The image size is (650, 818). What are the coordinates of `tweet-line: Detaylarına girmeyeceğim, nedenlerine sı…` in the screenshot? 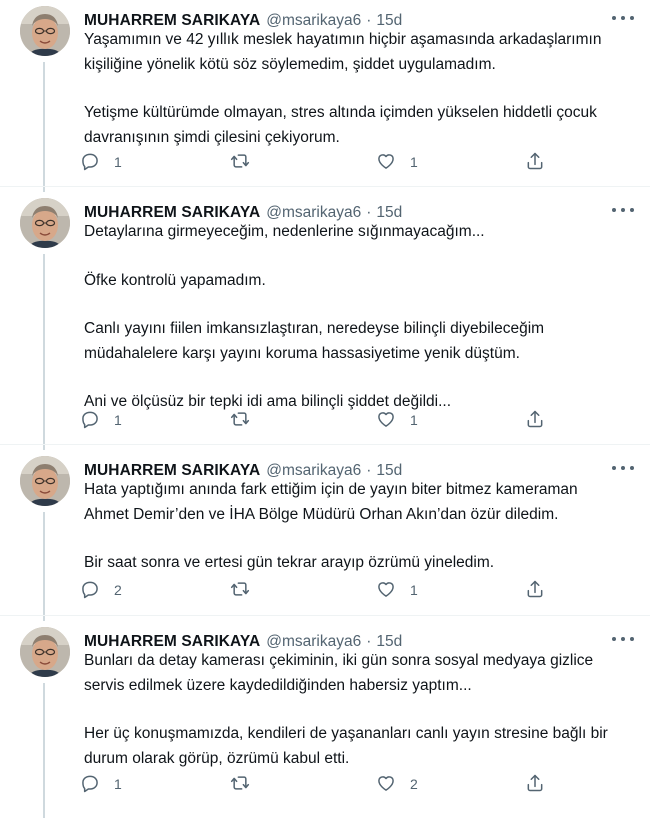 It's located at (284, 231).